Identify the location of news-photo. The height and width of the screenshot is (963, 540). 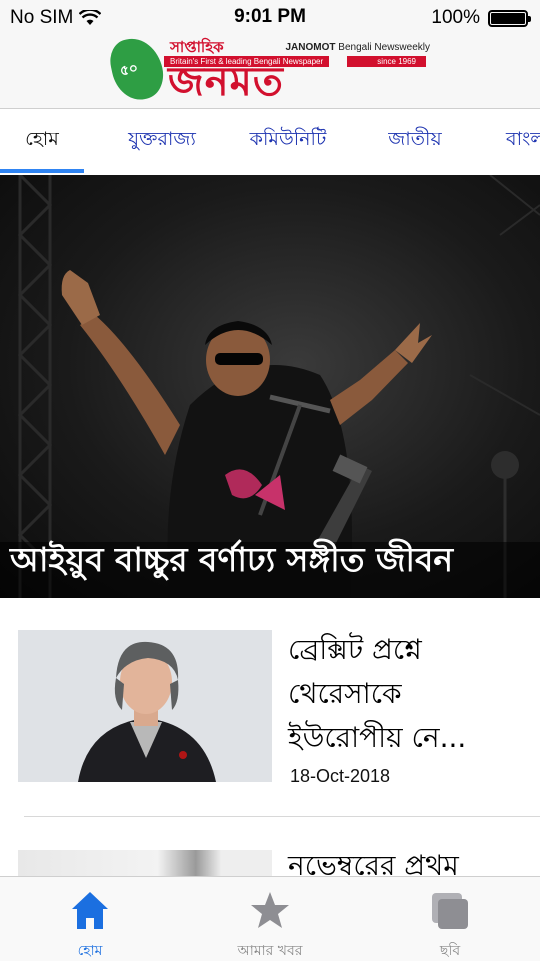
(145, 706).